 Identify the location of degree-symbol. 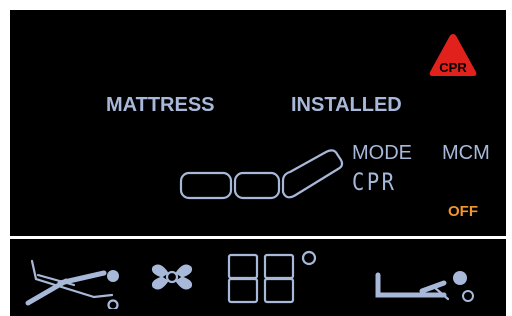
(309, 258).